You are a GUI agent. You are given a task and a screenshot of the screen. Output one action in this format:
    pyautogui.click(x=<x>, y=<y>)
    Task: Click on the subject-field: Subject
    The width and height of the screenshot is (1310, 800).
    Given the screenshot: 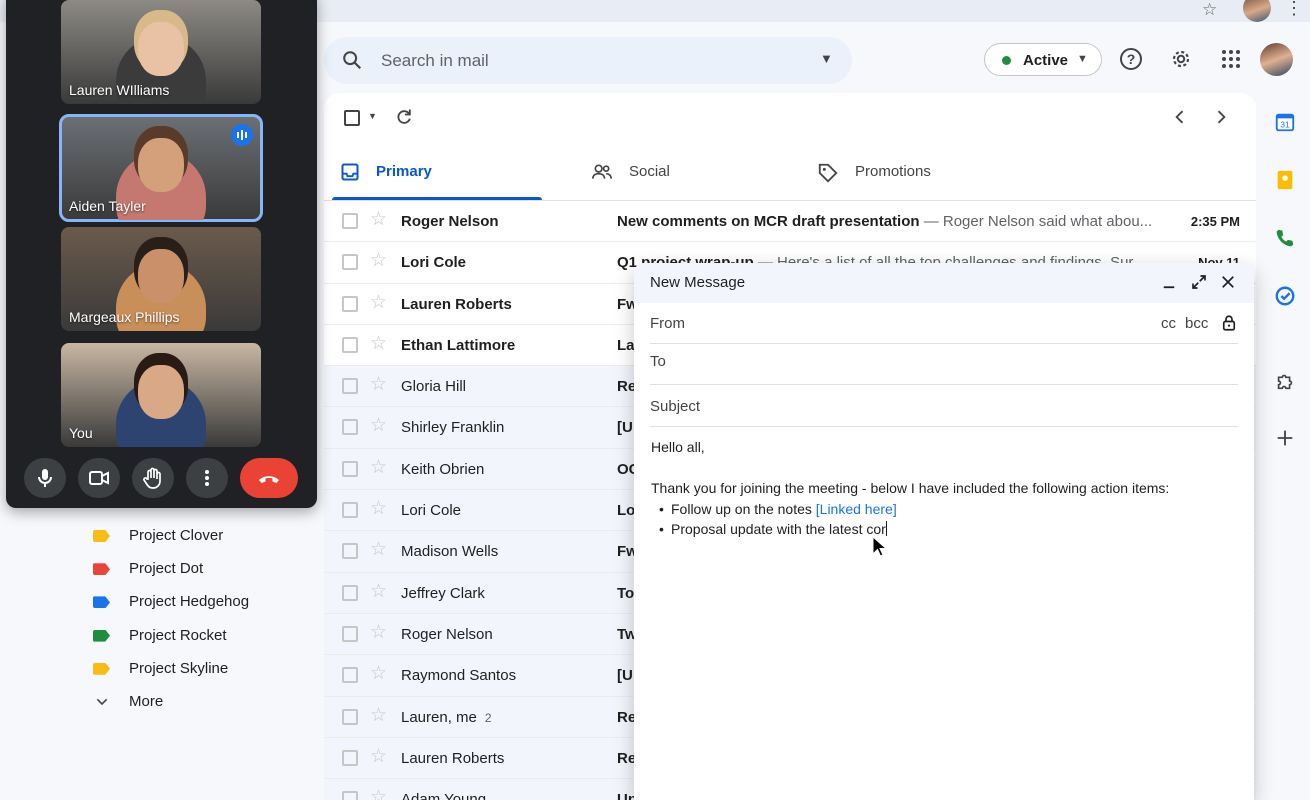 What is the action you would take?
    pyautogui.click(x=944, y=406)
    